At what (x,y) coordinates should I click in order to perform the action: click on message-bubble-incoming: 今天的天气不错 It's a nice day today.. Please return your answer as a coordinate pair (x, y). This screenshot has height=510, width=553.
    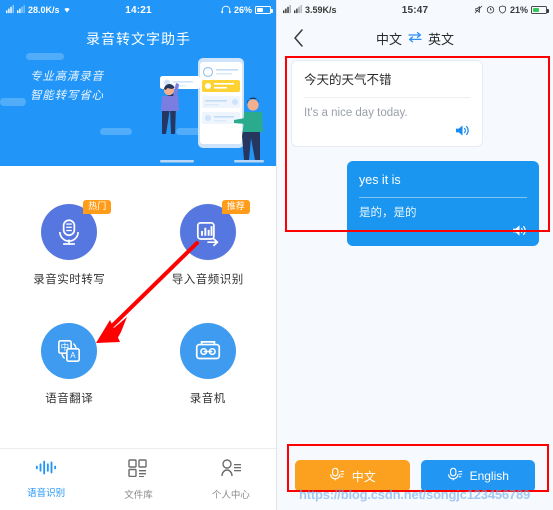
    Looking at the image, I should click on (387, 103).